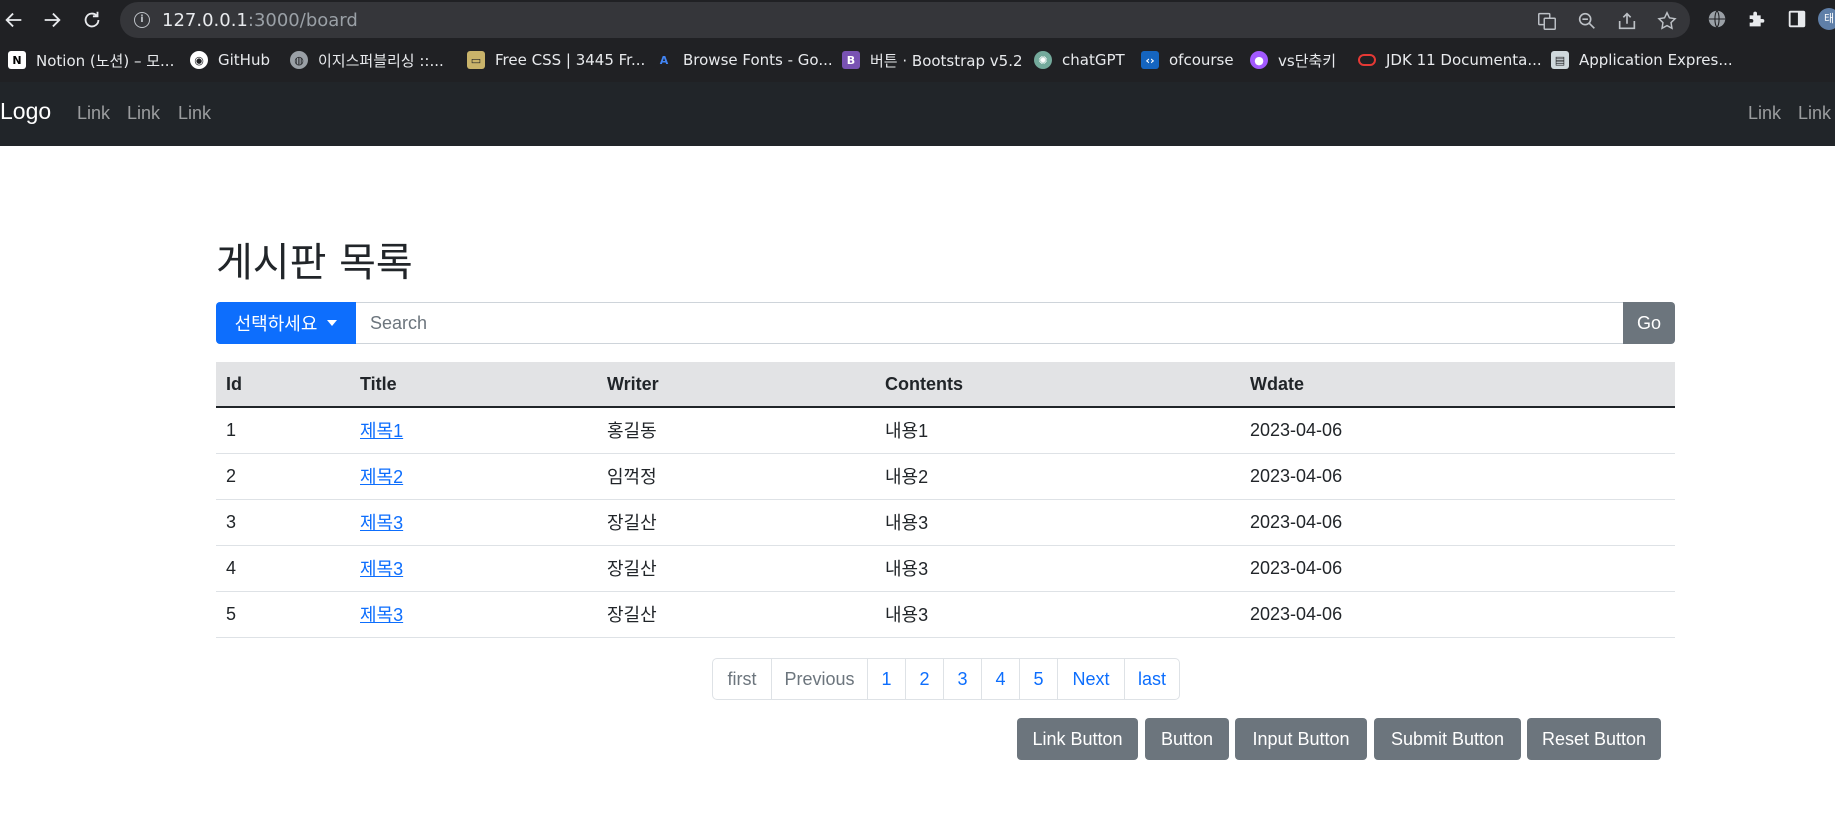 Image resolution: width=1835 pixels, height=837 pixels. Describe the element at coordinates (1627, 21) in the screenshot. I see `share-icon` at that location.